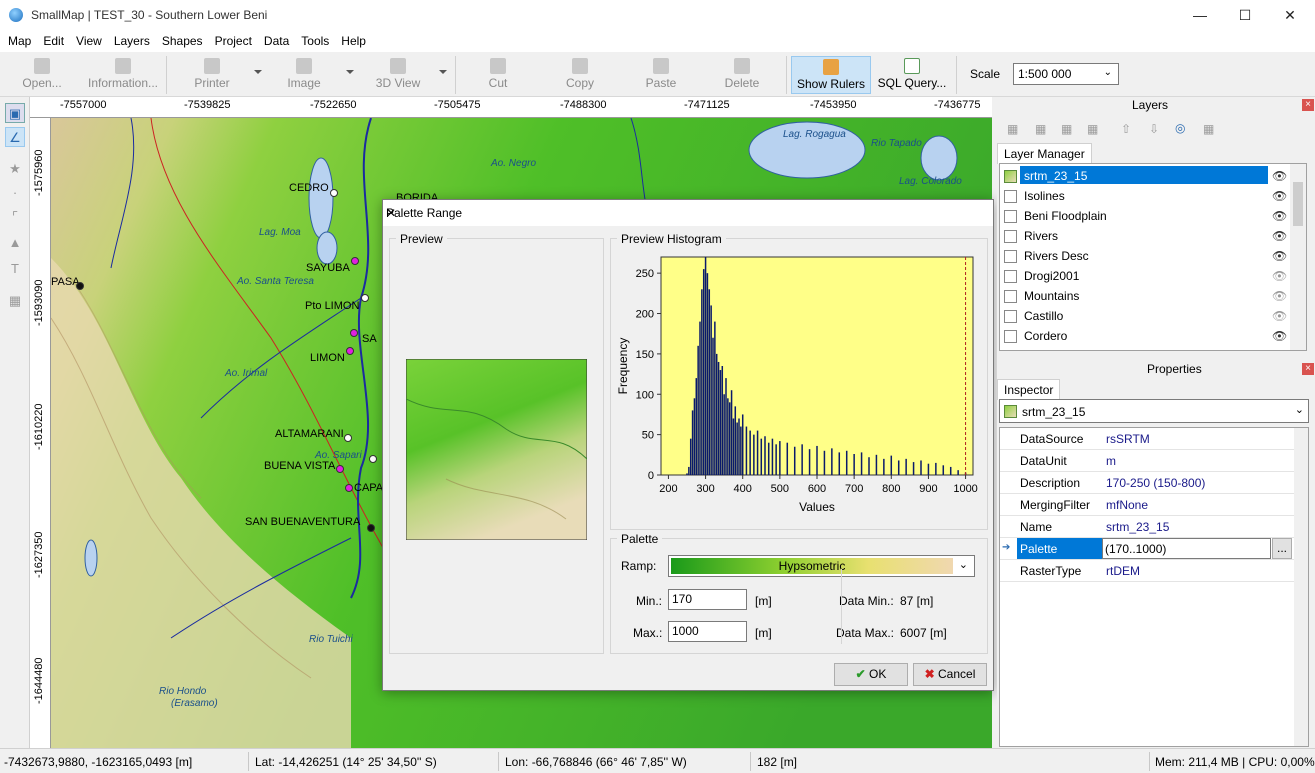 The height and width of the screenshot is (773, 1315). What do you see at coordinates (15, 113) in the screenshot?
I see `select-tool-icon: ▣` at bounding box center [15, 113].